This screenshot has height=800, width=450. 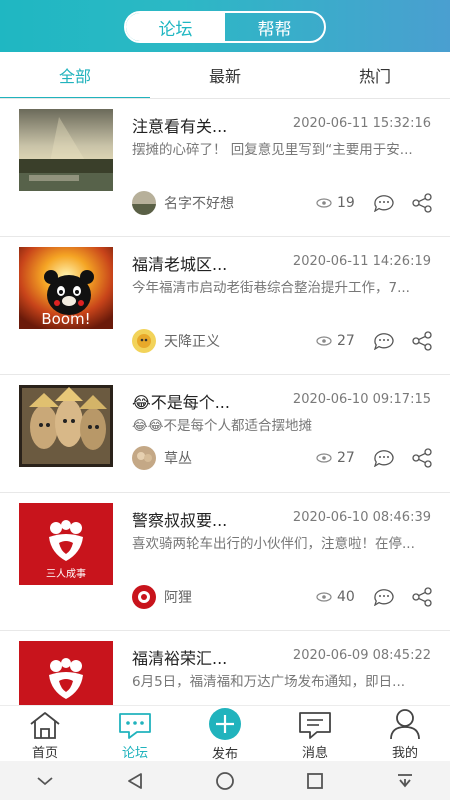 I want to click on system-nav-bar, so click(x=225, y=780).